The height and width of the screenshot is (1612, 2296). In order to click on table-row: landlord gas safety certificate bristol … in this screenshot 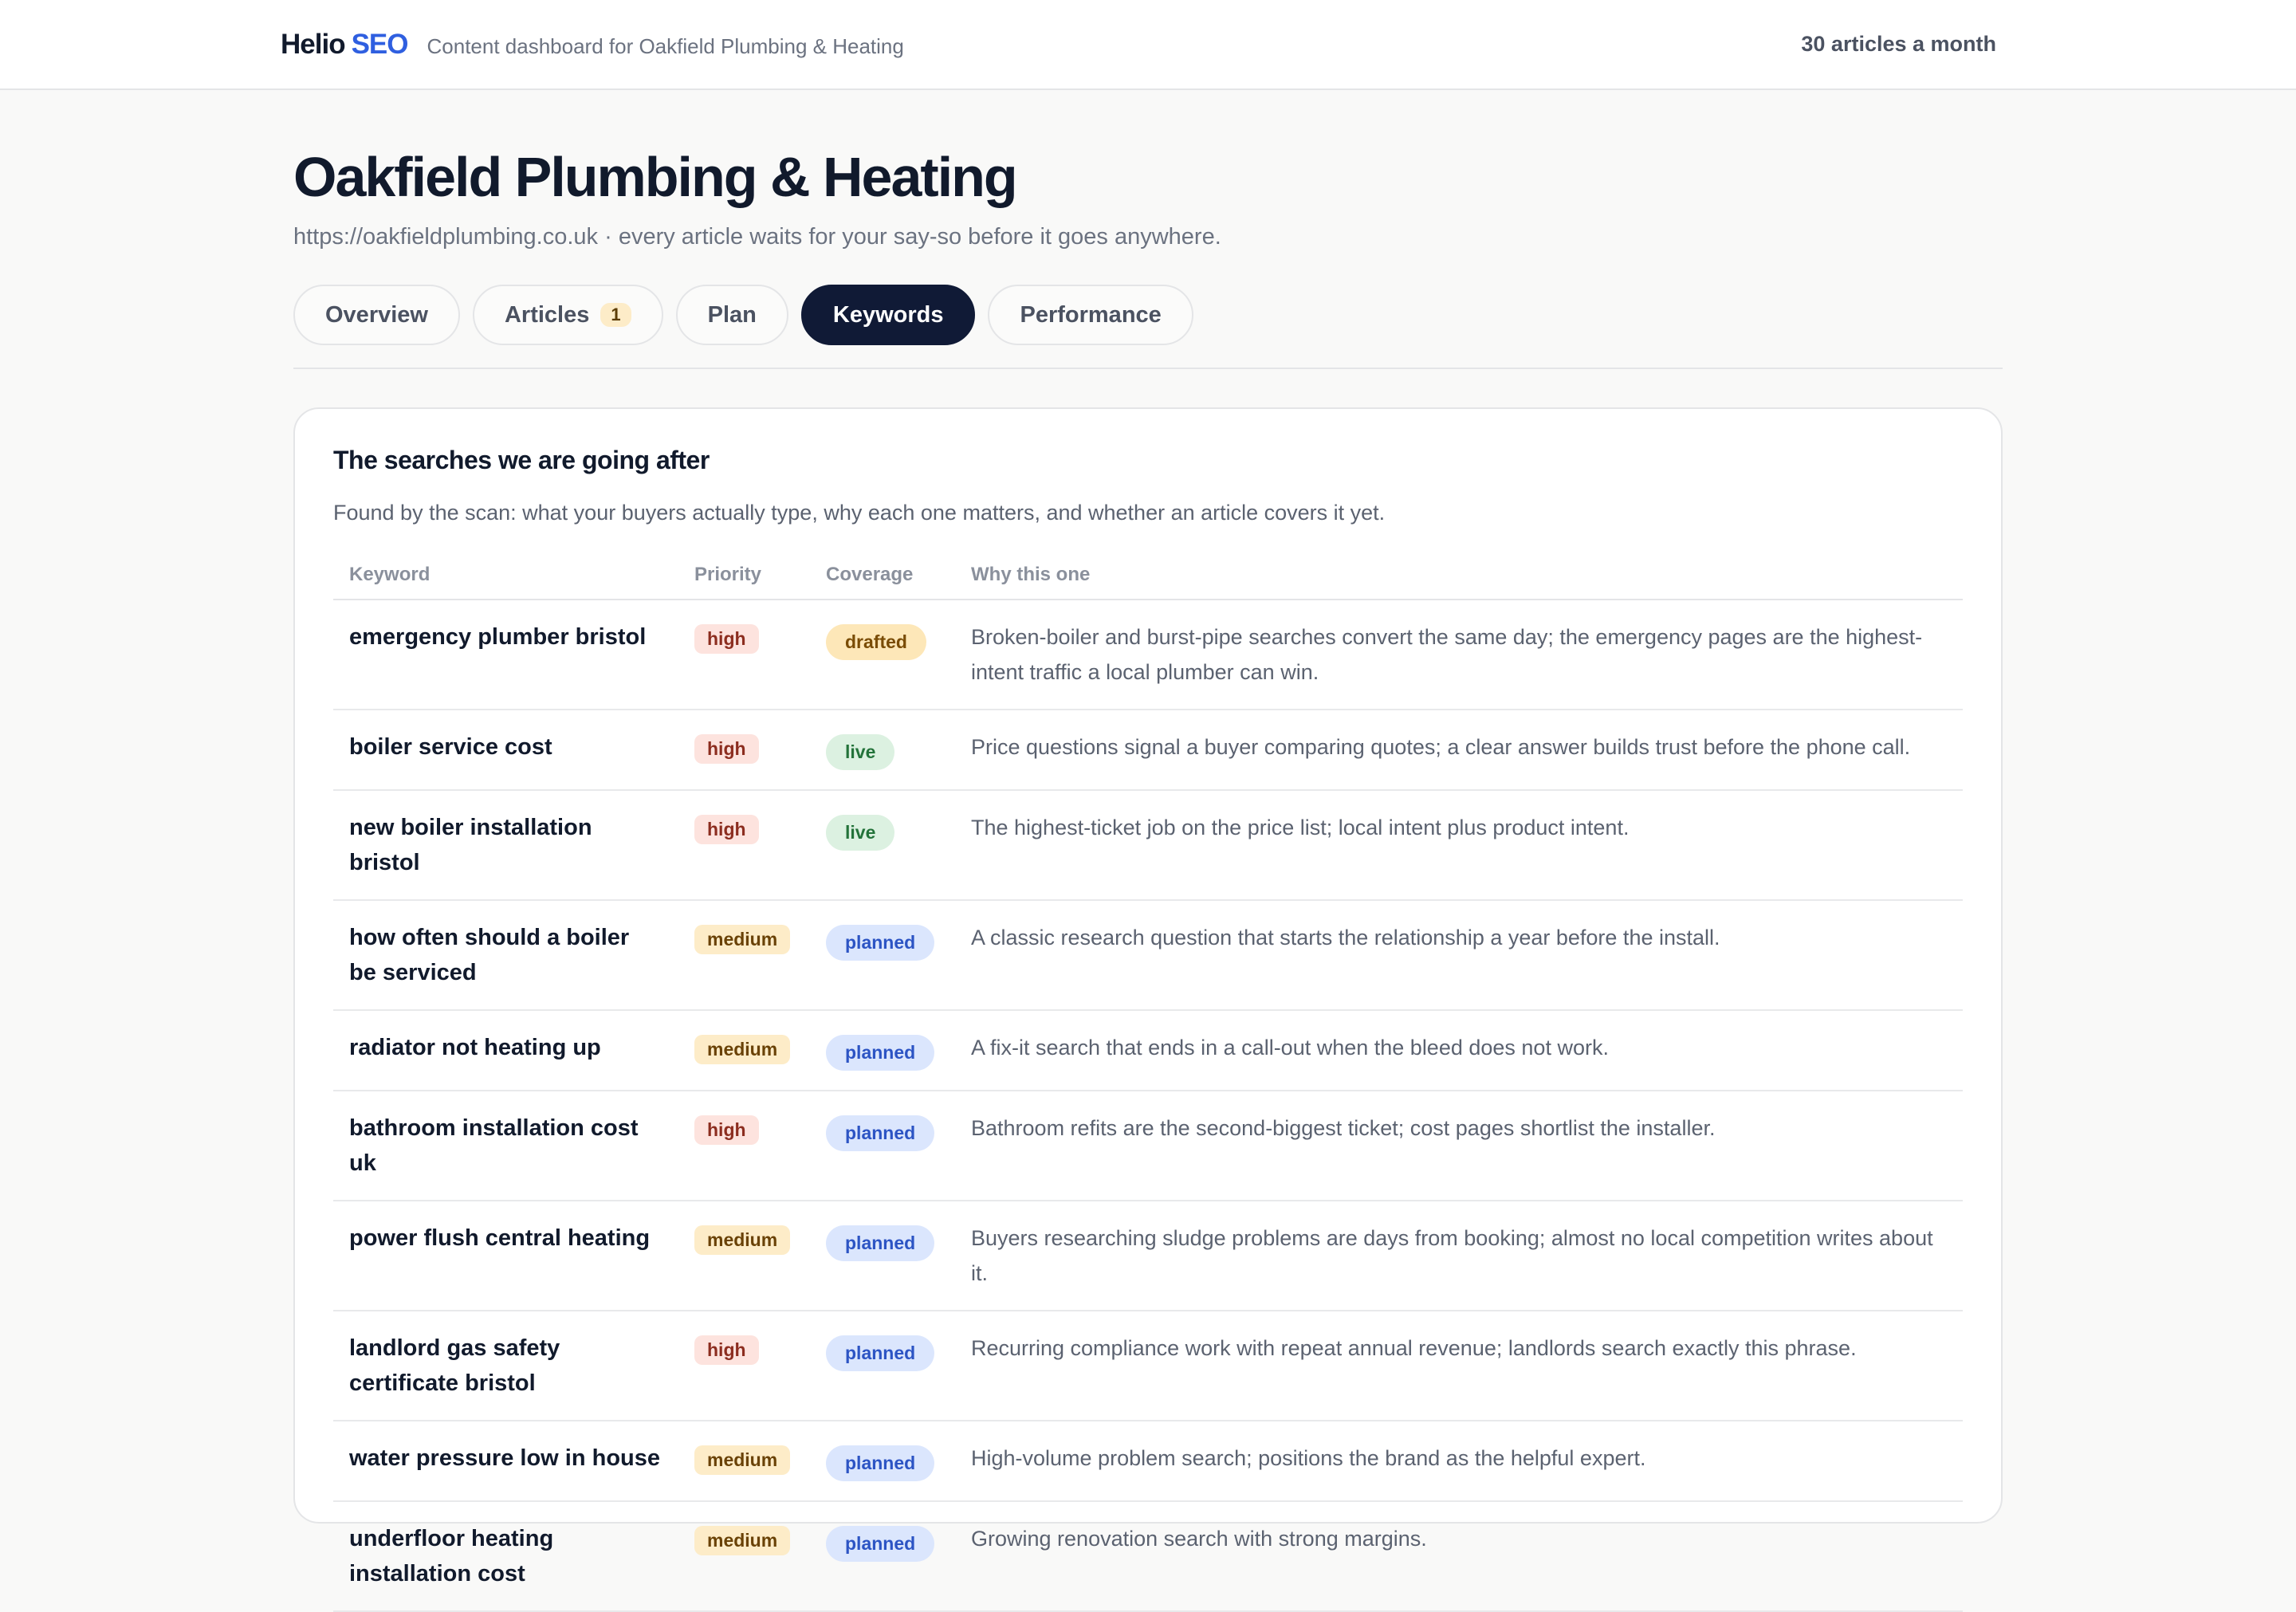, I will do `click(1148, 1366)`.